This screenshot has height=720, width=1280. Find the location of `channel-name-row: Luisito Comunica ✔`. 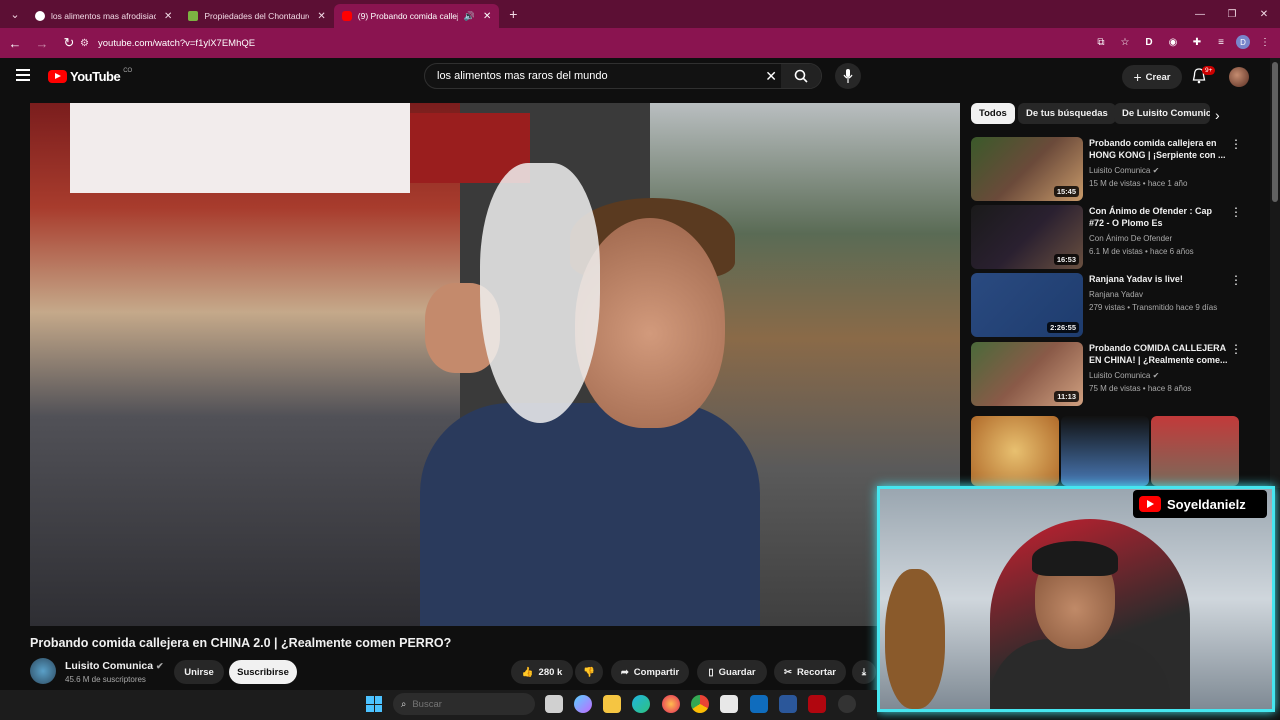

channel-name-row: Luisito Comunica ✔ is located at coordinates (114, 666).